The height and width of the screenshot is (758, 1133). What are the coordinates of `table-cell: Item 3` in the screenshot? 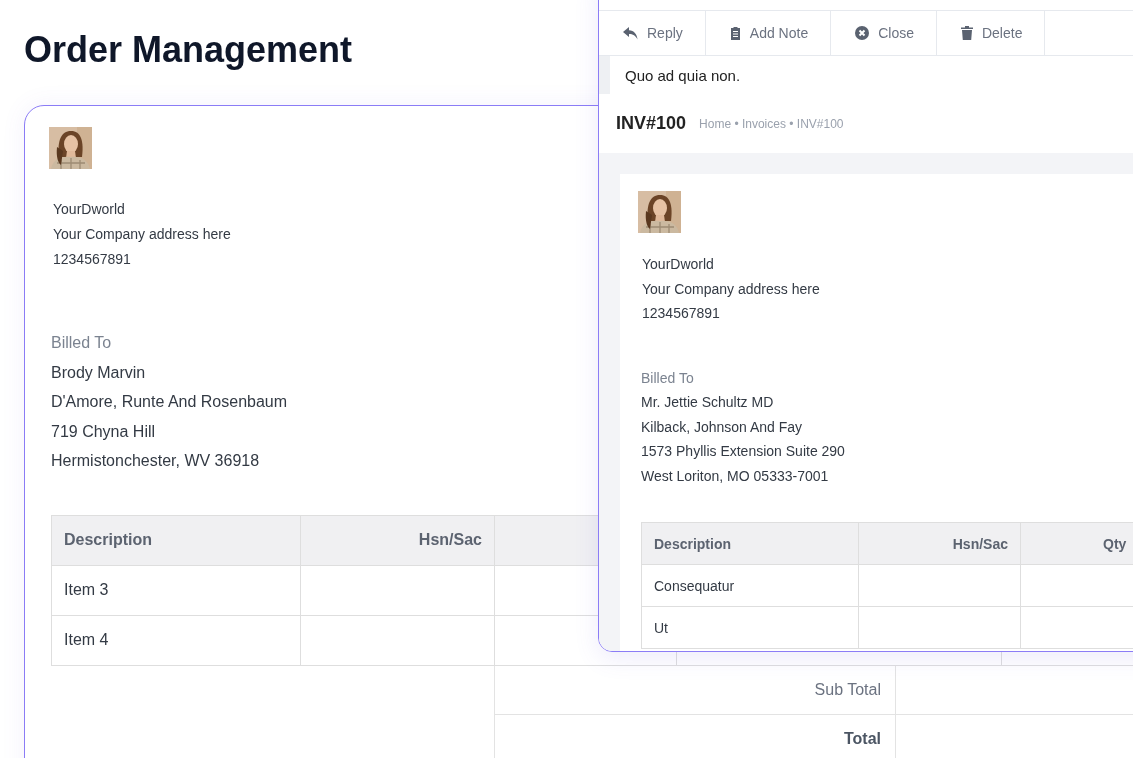 It's located at (86, 589).